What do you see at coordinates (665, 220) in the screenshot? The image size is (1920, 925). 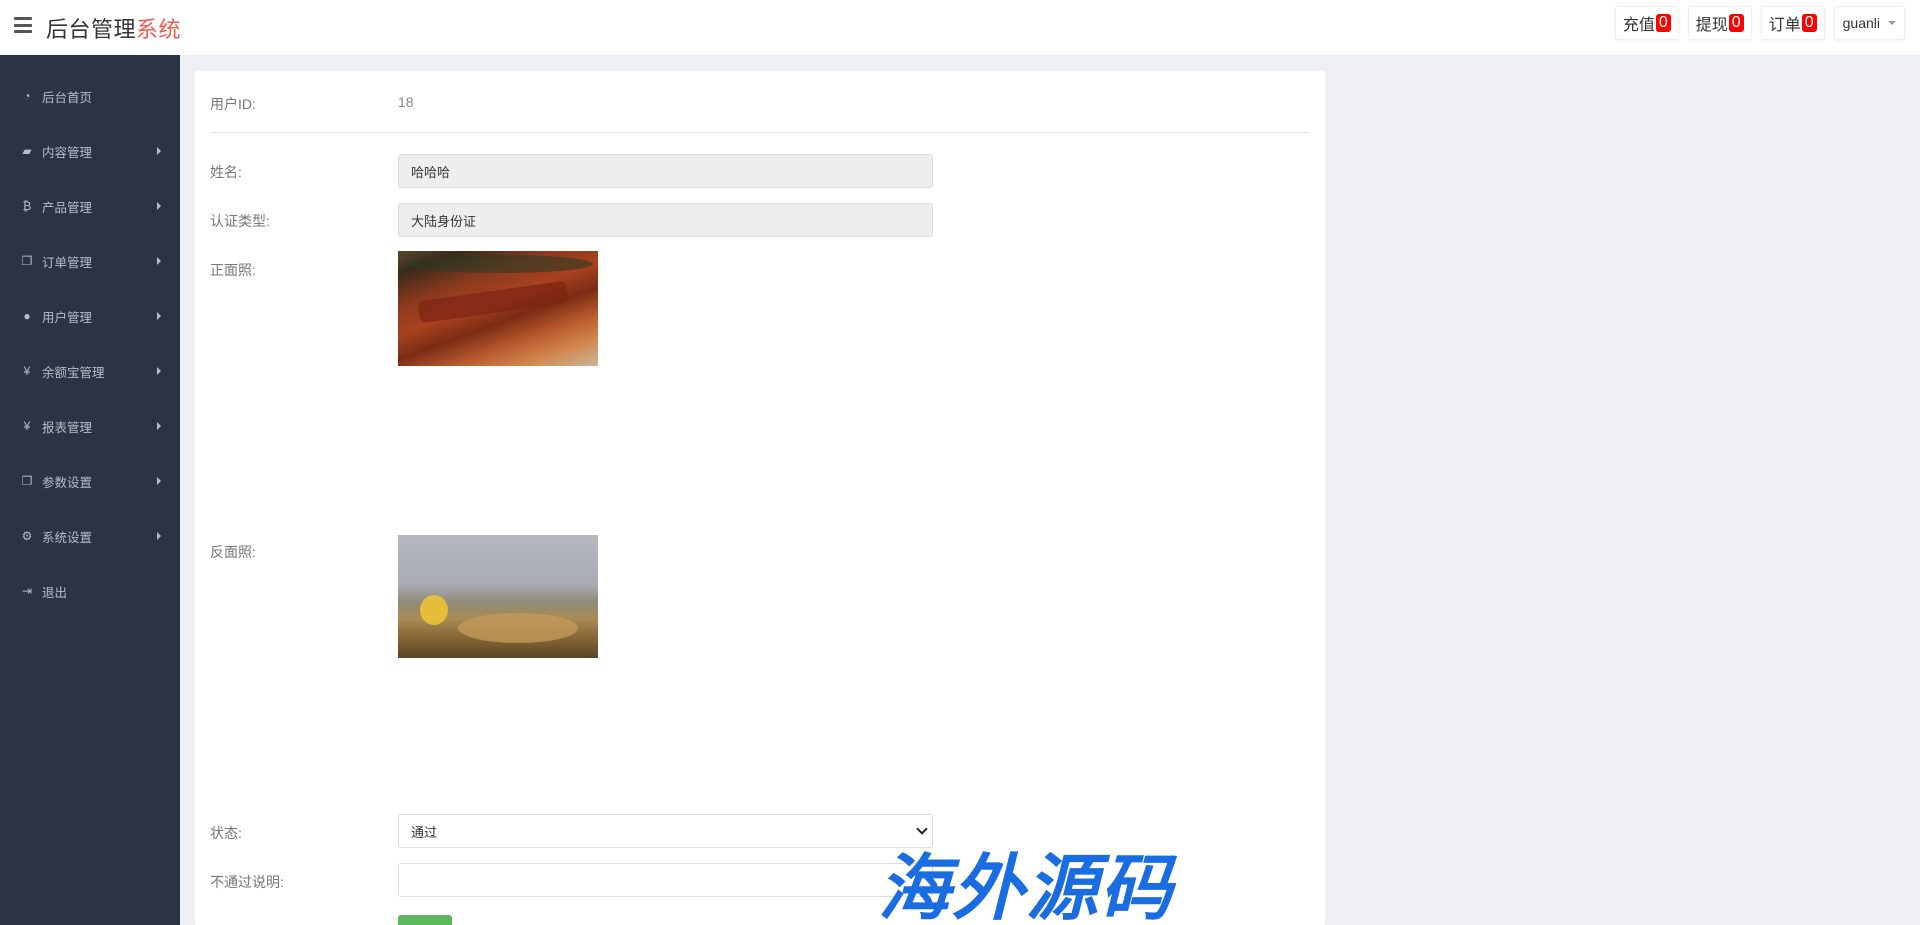 I see `cert-type-field: 大陆身份证` at bounding box center [665, 220].